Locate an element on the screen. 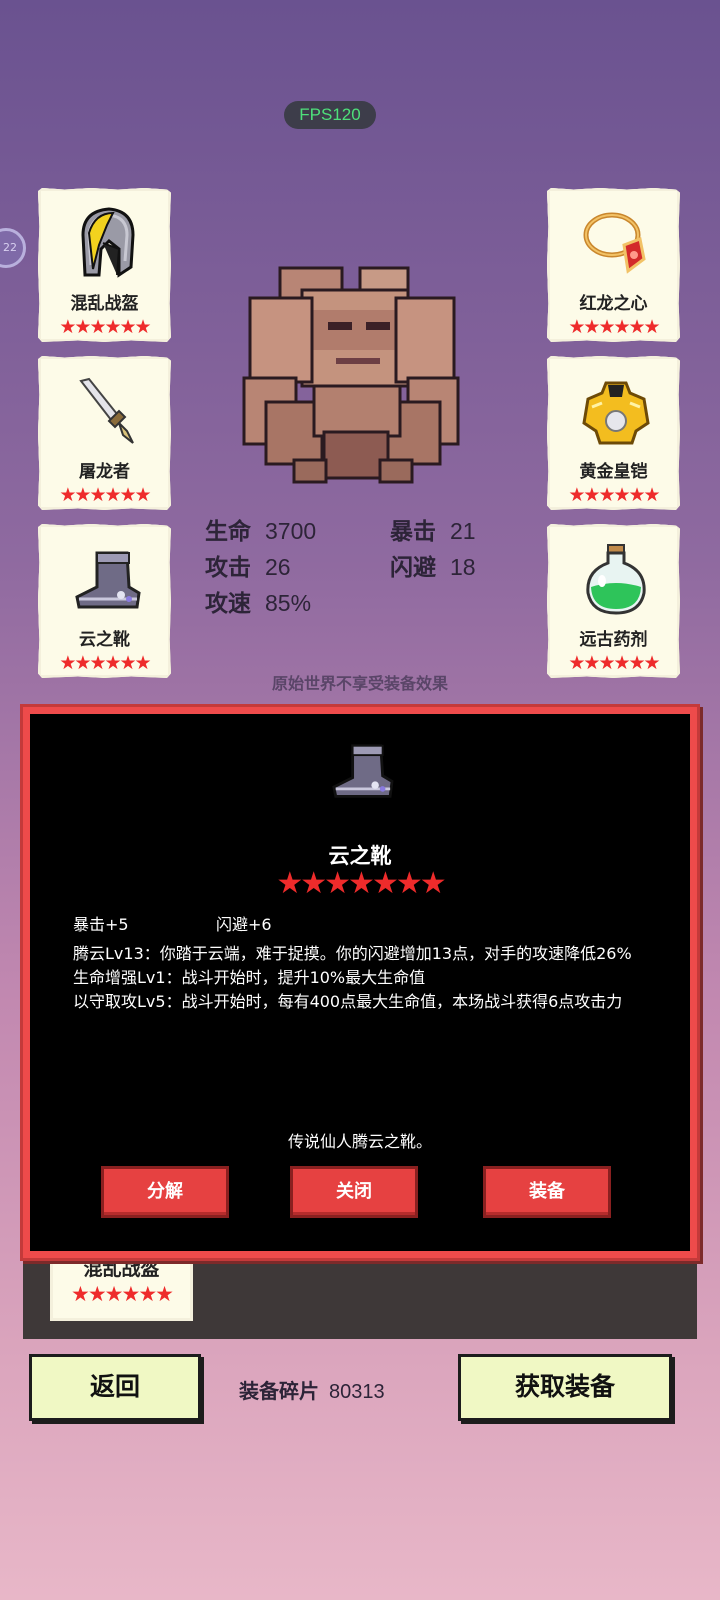 The image size is (720, 1600). slot-potion: 远古药剂 ★★★★★★ is located at coordinates (613, 601).